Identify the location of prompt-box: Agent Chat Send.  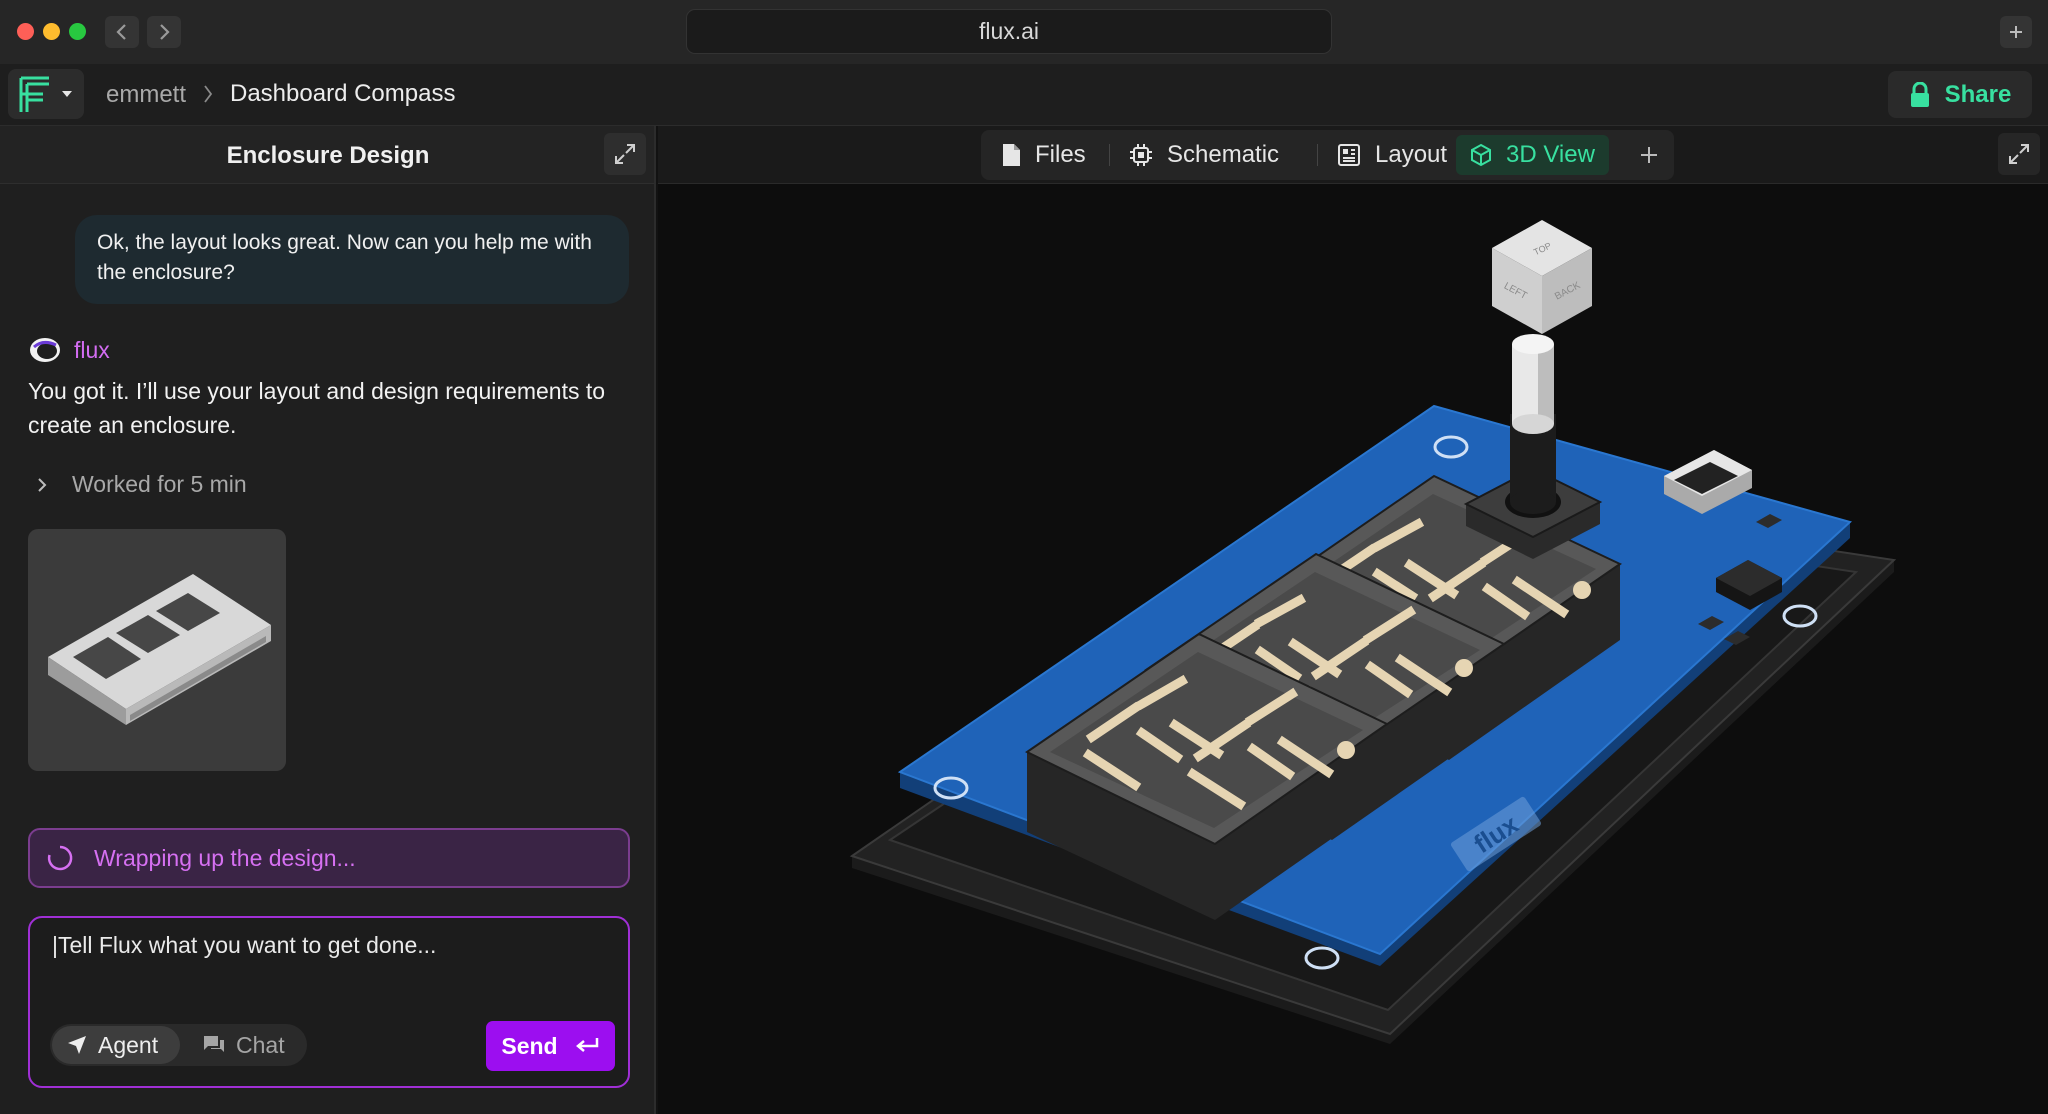
(329, 1002).